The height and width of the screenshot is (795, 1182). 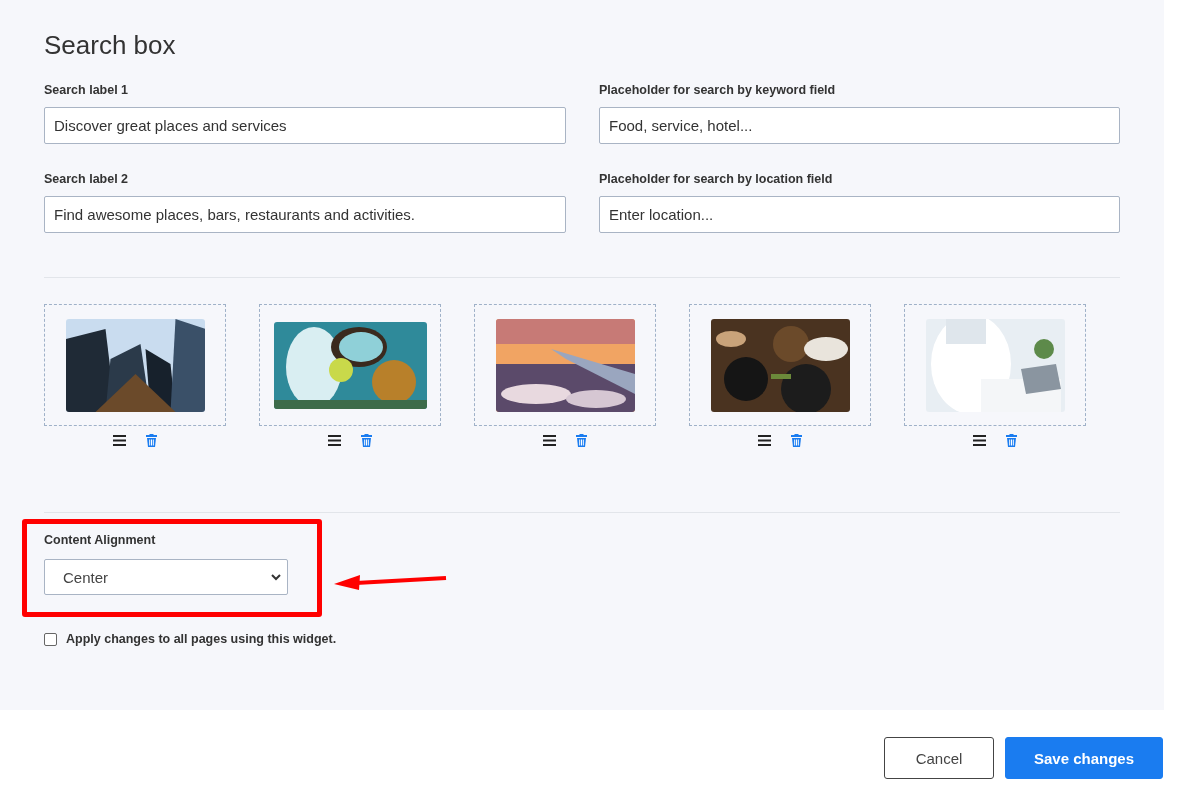 What do you see at coordinates (276, 577) in the screenshot?
I see `caret-icon` at bounding box center [276, 577].